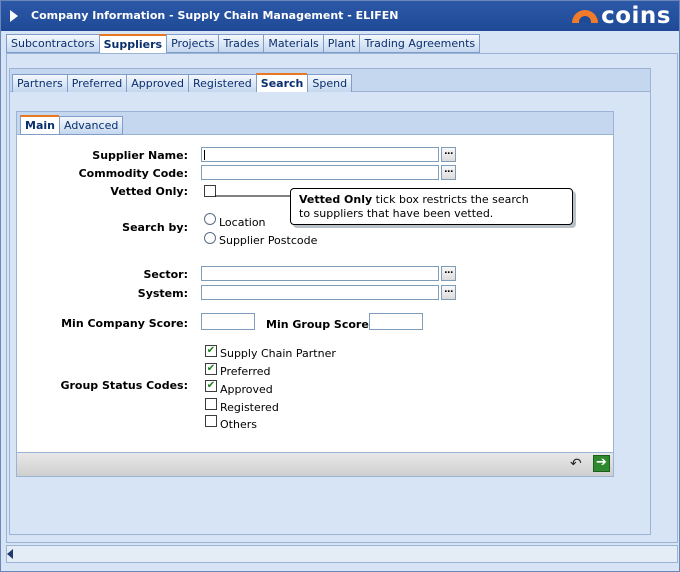  Describe the element at coordinates (211, 351) in the screenshot. I see `status-supply-chain-partner-checkbox: ✔` at that location.